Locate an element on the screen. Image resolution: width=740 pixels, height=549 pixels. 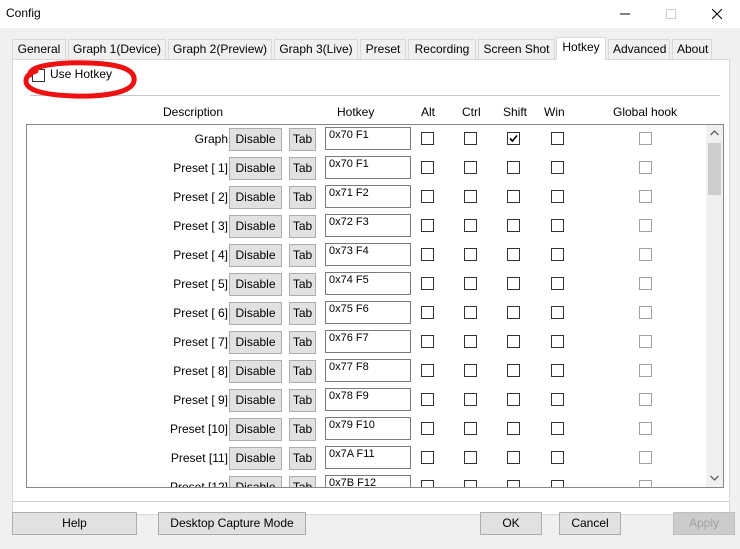
scroll-down-button is located at coordinates (714, 478).